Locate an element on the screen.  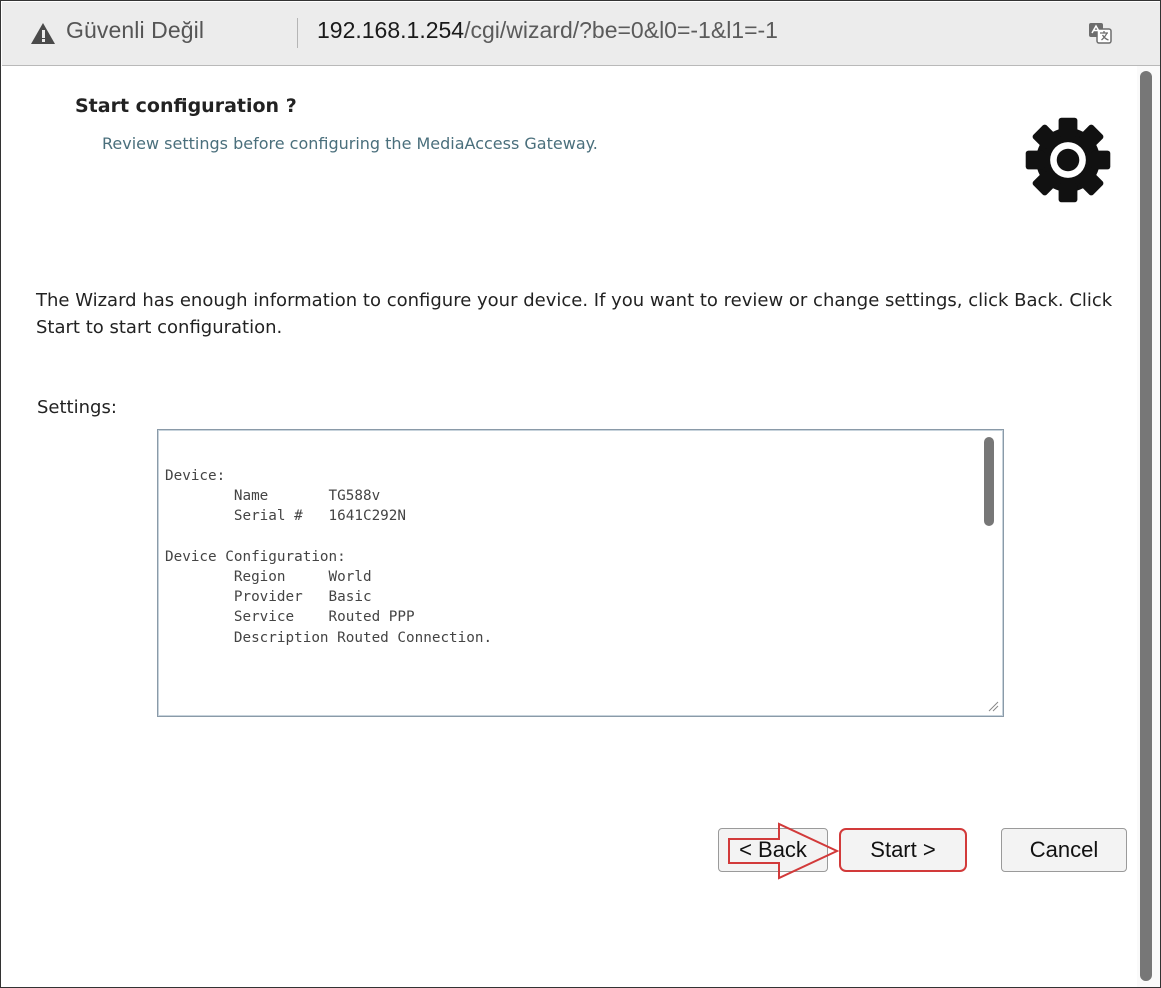
gear-icon is located at coordinates (1068, 160).